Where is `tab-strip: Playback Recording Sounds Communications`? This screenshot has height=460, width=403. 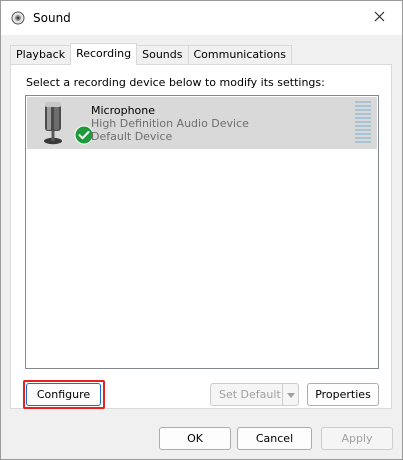 tab-strip: Playback Recording Sounds Communications is located at coordinates (151, 54).